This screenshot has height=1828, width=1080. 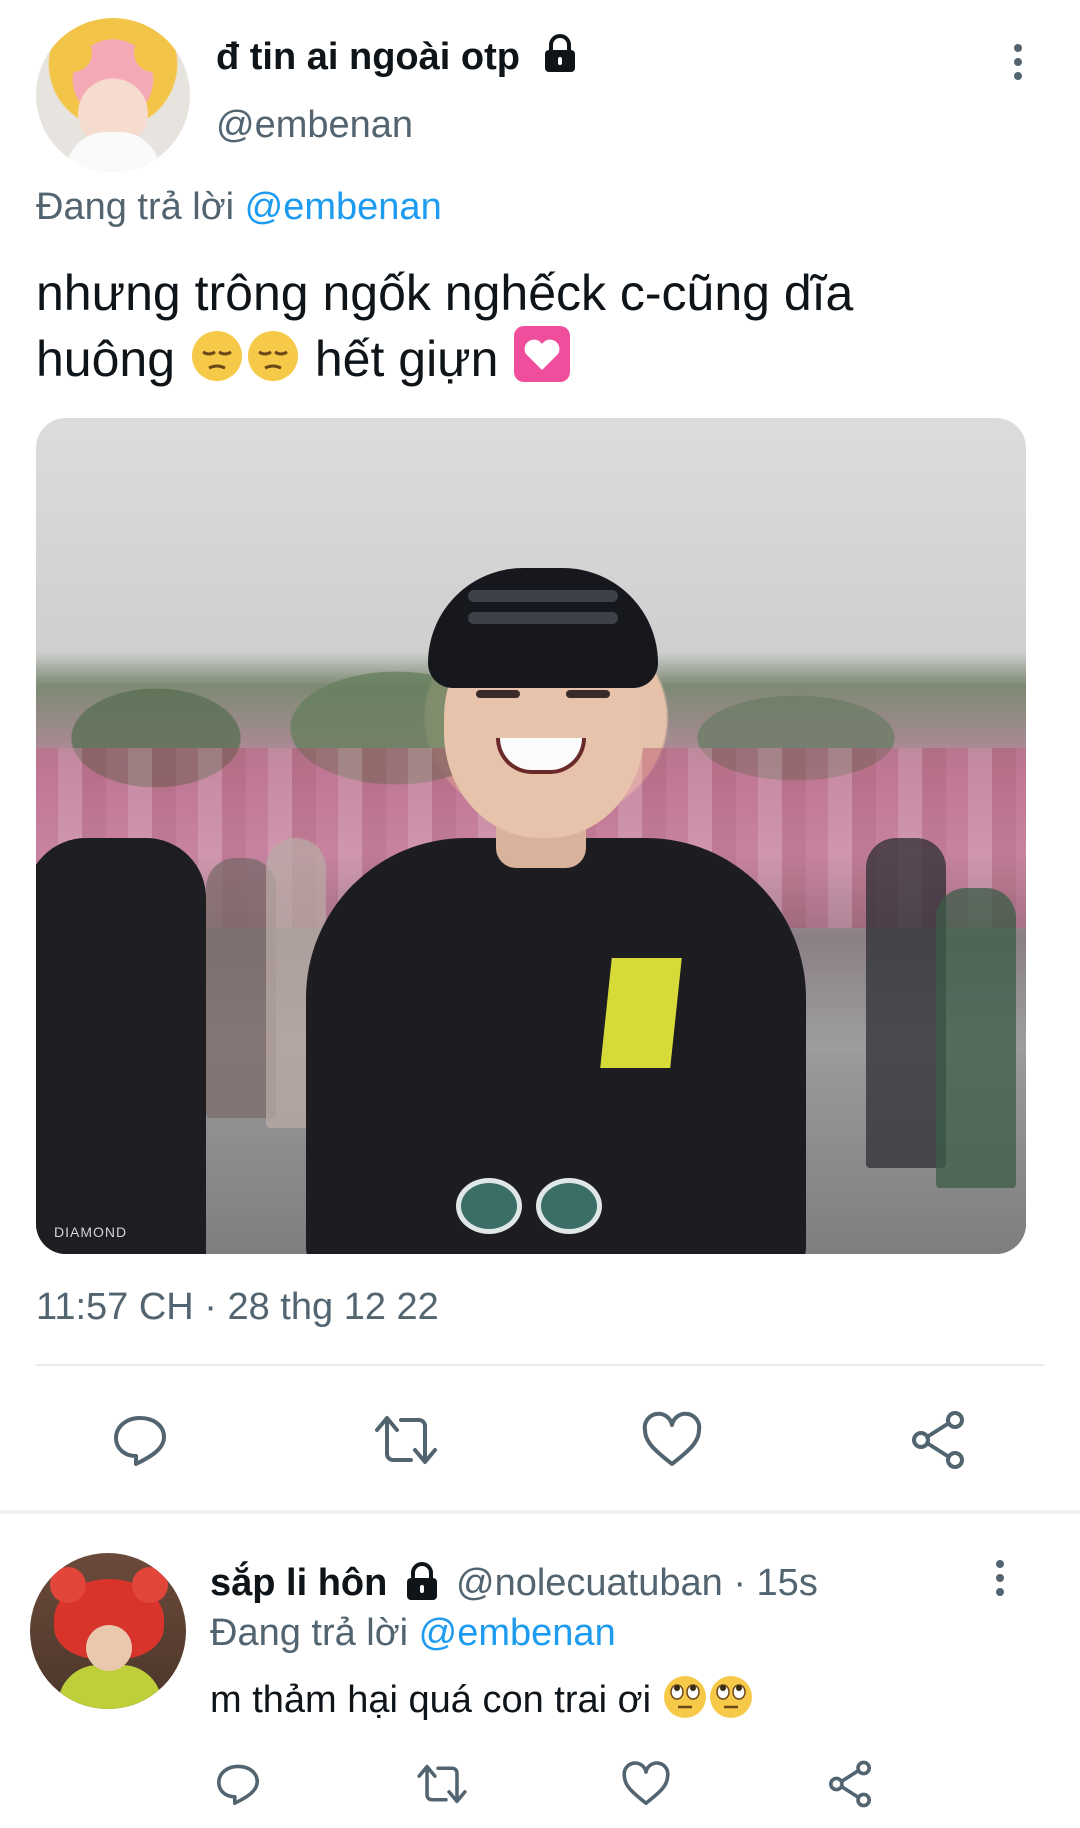 I want to click on photo-helmet, so click(x=543, y=628).